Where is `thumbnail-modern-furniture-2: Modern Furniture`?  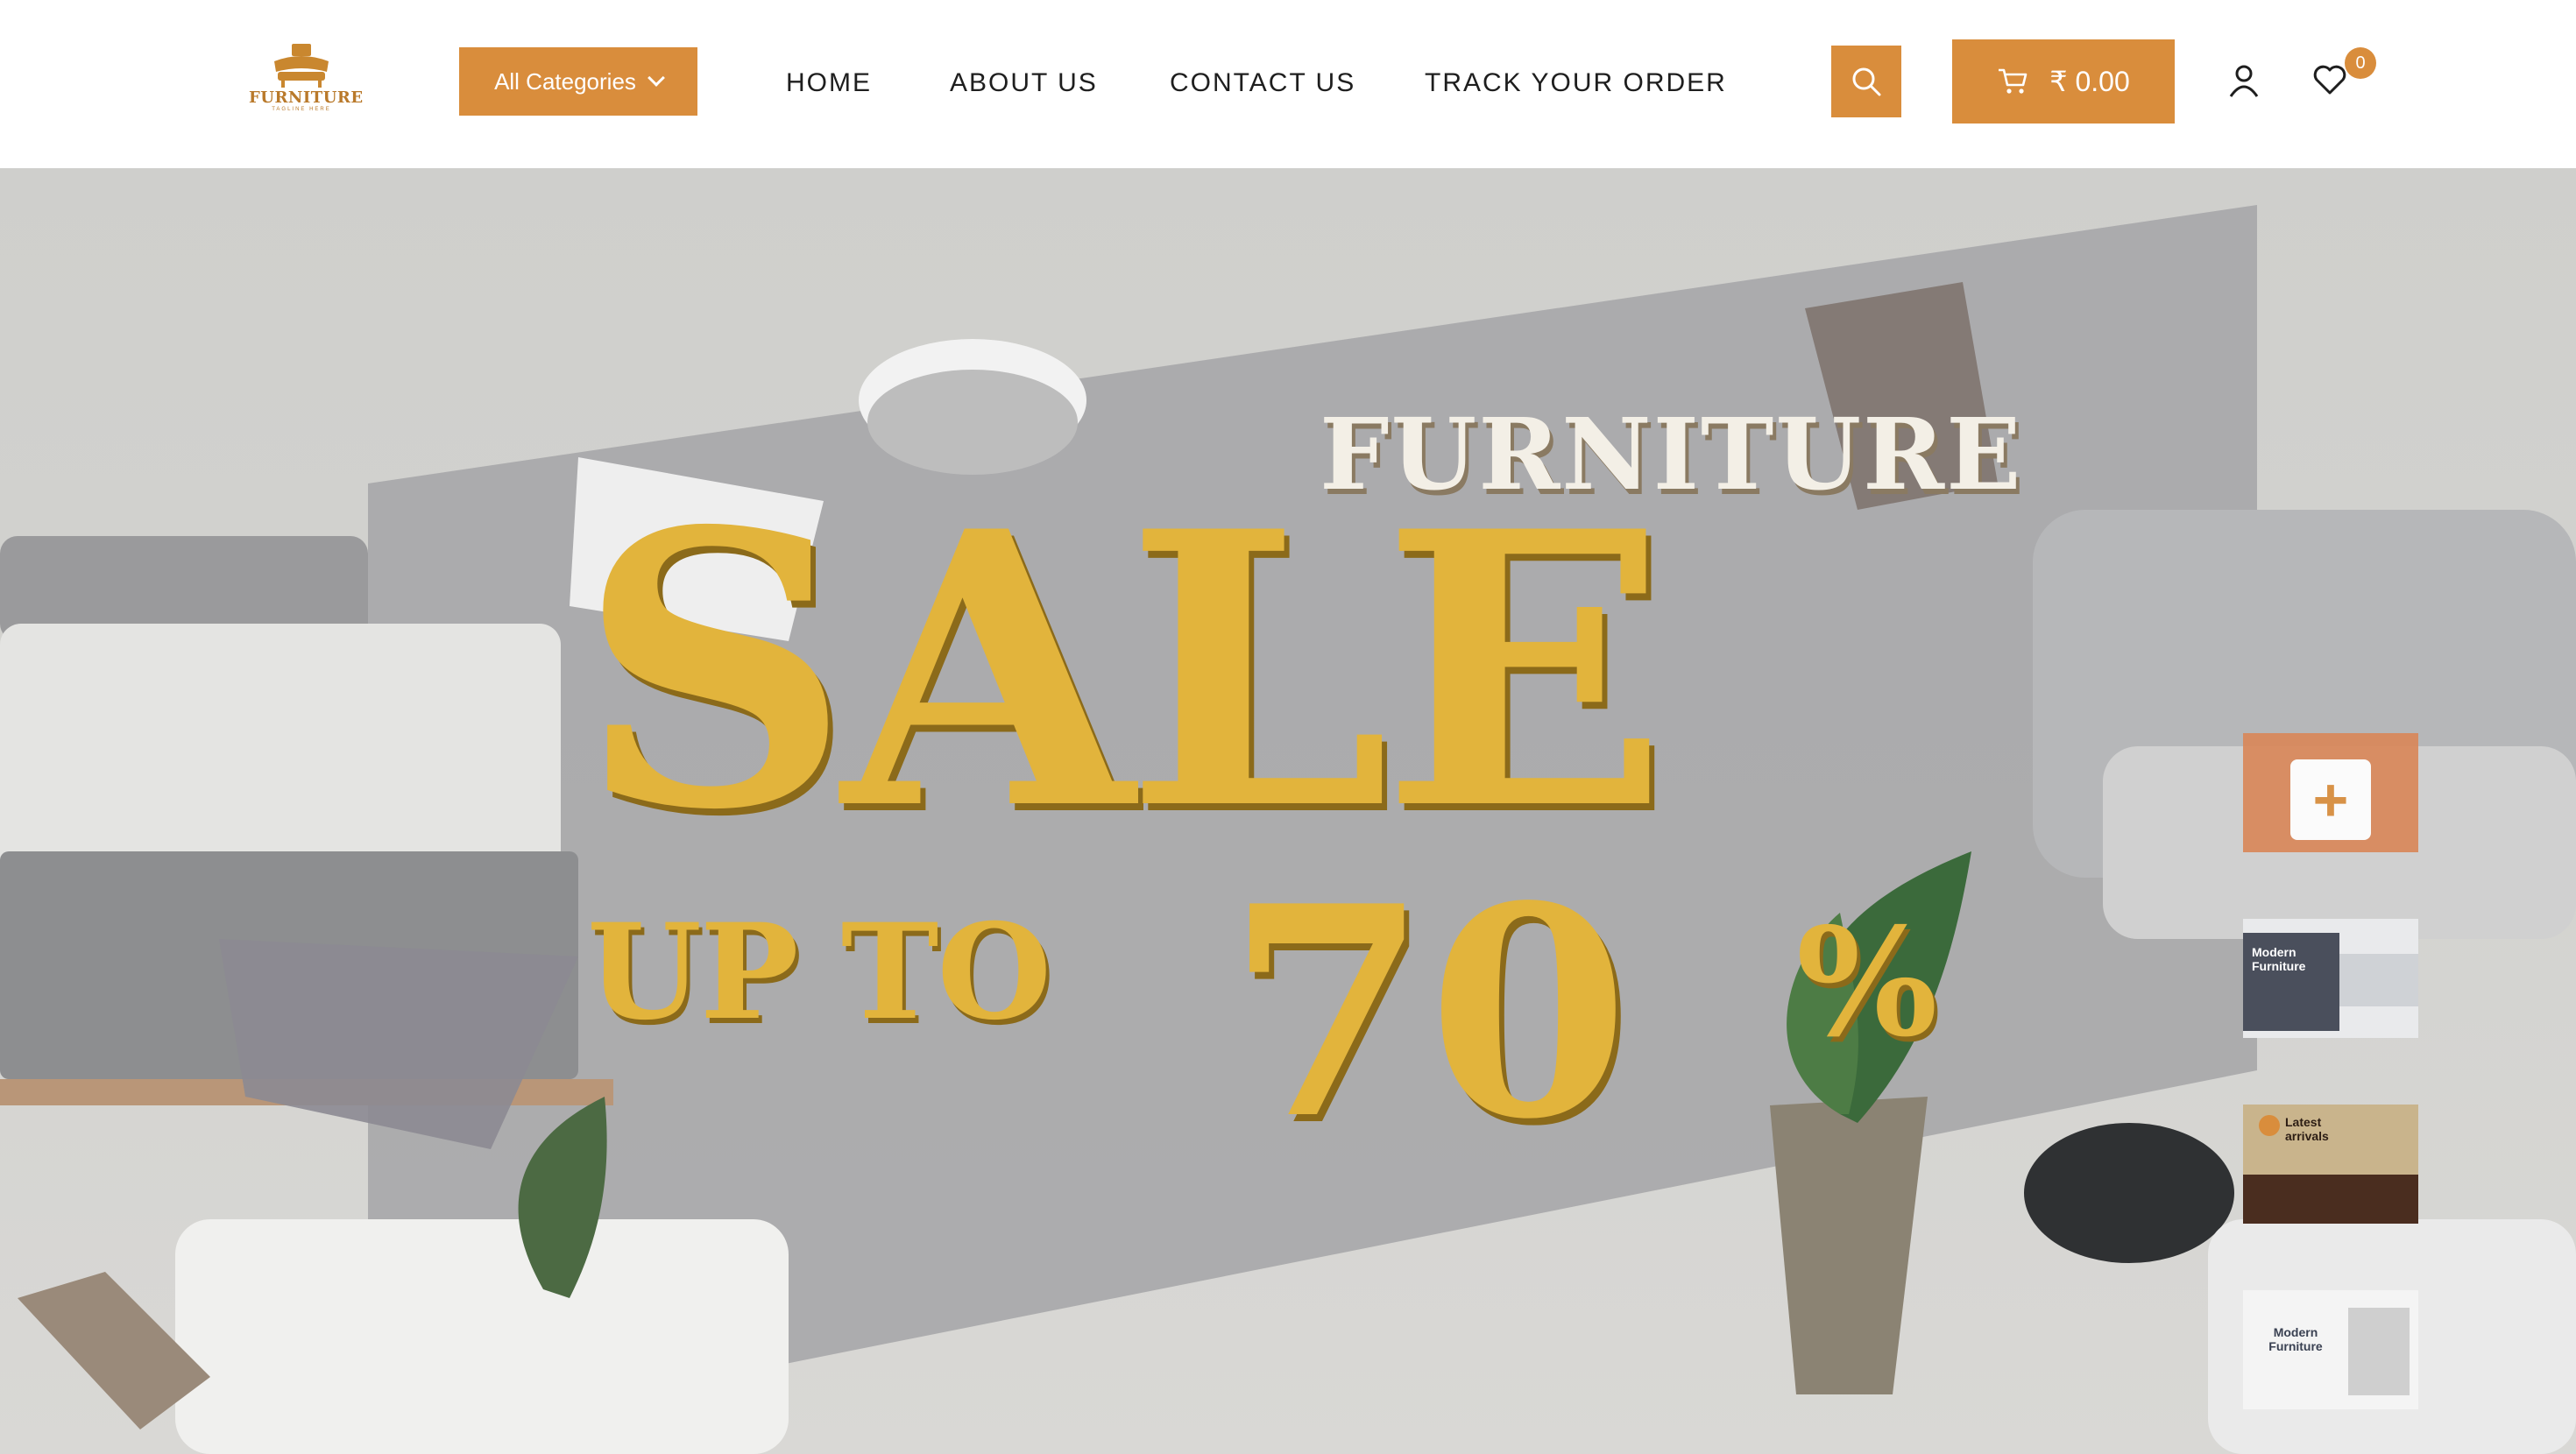 thumbnail-modern-furniture-2: Modern Furniture is located at coordinates (2330, 1349).